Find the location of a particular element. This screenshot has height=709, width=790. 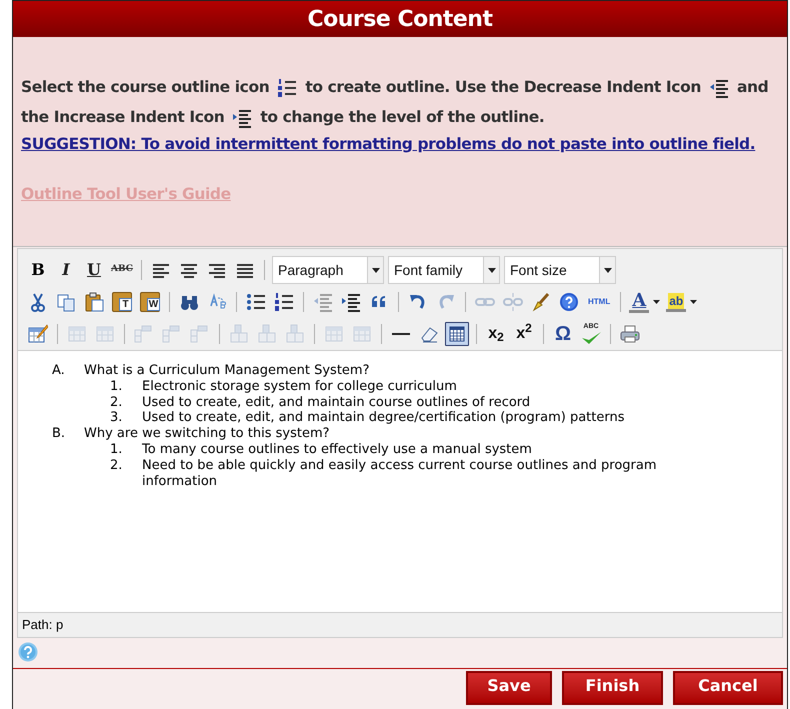

script-button: x$_{2}$ is located at coordinates (496, 334).